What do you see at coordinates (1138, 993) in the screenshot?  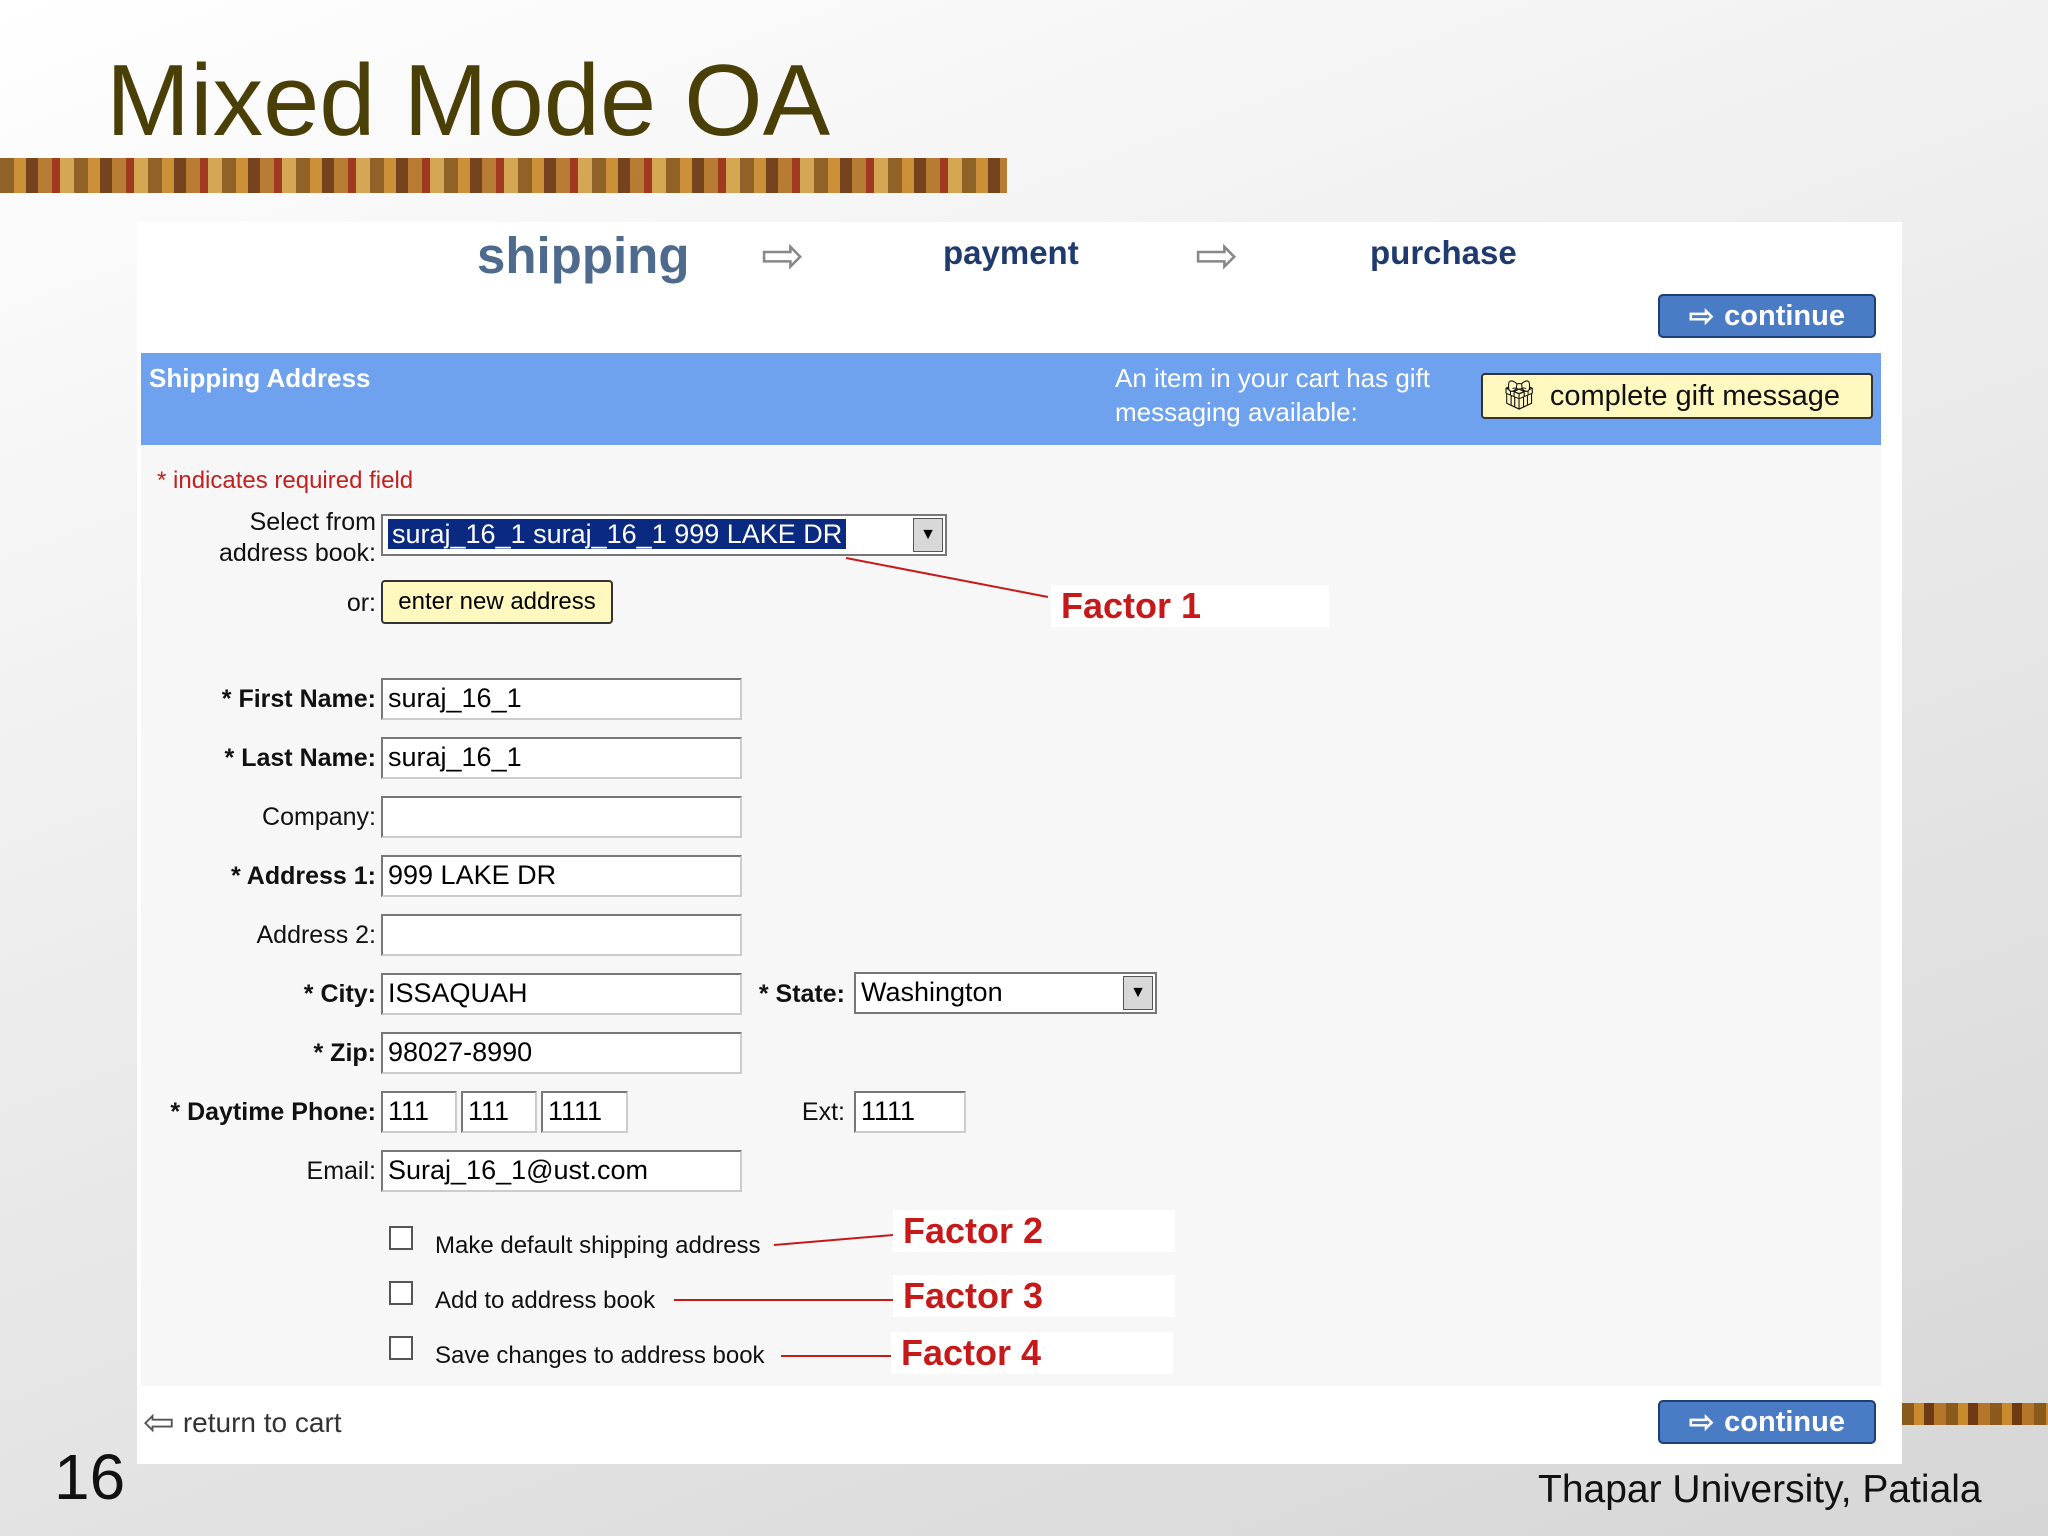 I see `chevron-down-icon: ▼` at bounding box center [1138, 993].